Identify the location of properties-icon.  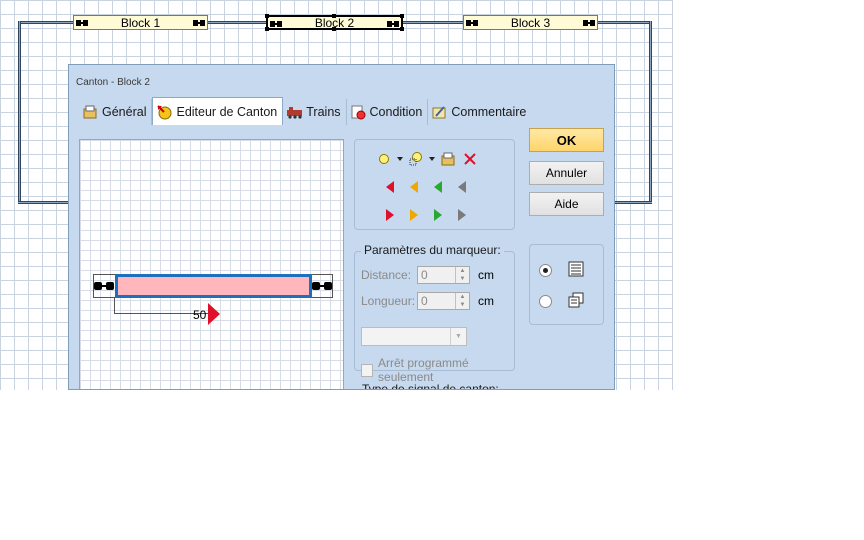
(448, 159).